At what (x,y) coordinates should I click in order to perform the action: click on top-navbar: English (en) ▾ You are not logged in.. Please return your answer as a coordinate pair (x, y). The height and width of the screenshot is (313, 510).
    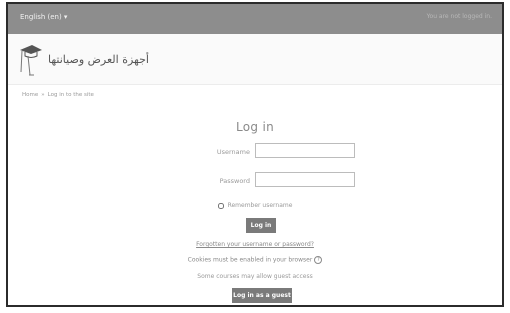
    Looking at the image, I should click on (255, 19).